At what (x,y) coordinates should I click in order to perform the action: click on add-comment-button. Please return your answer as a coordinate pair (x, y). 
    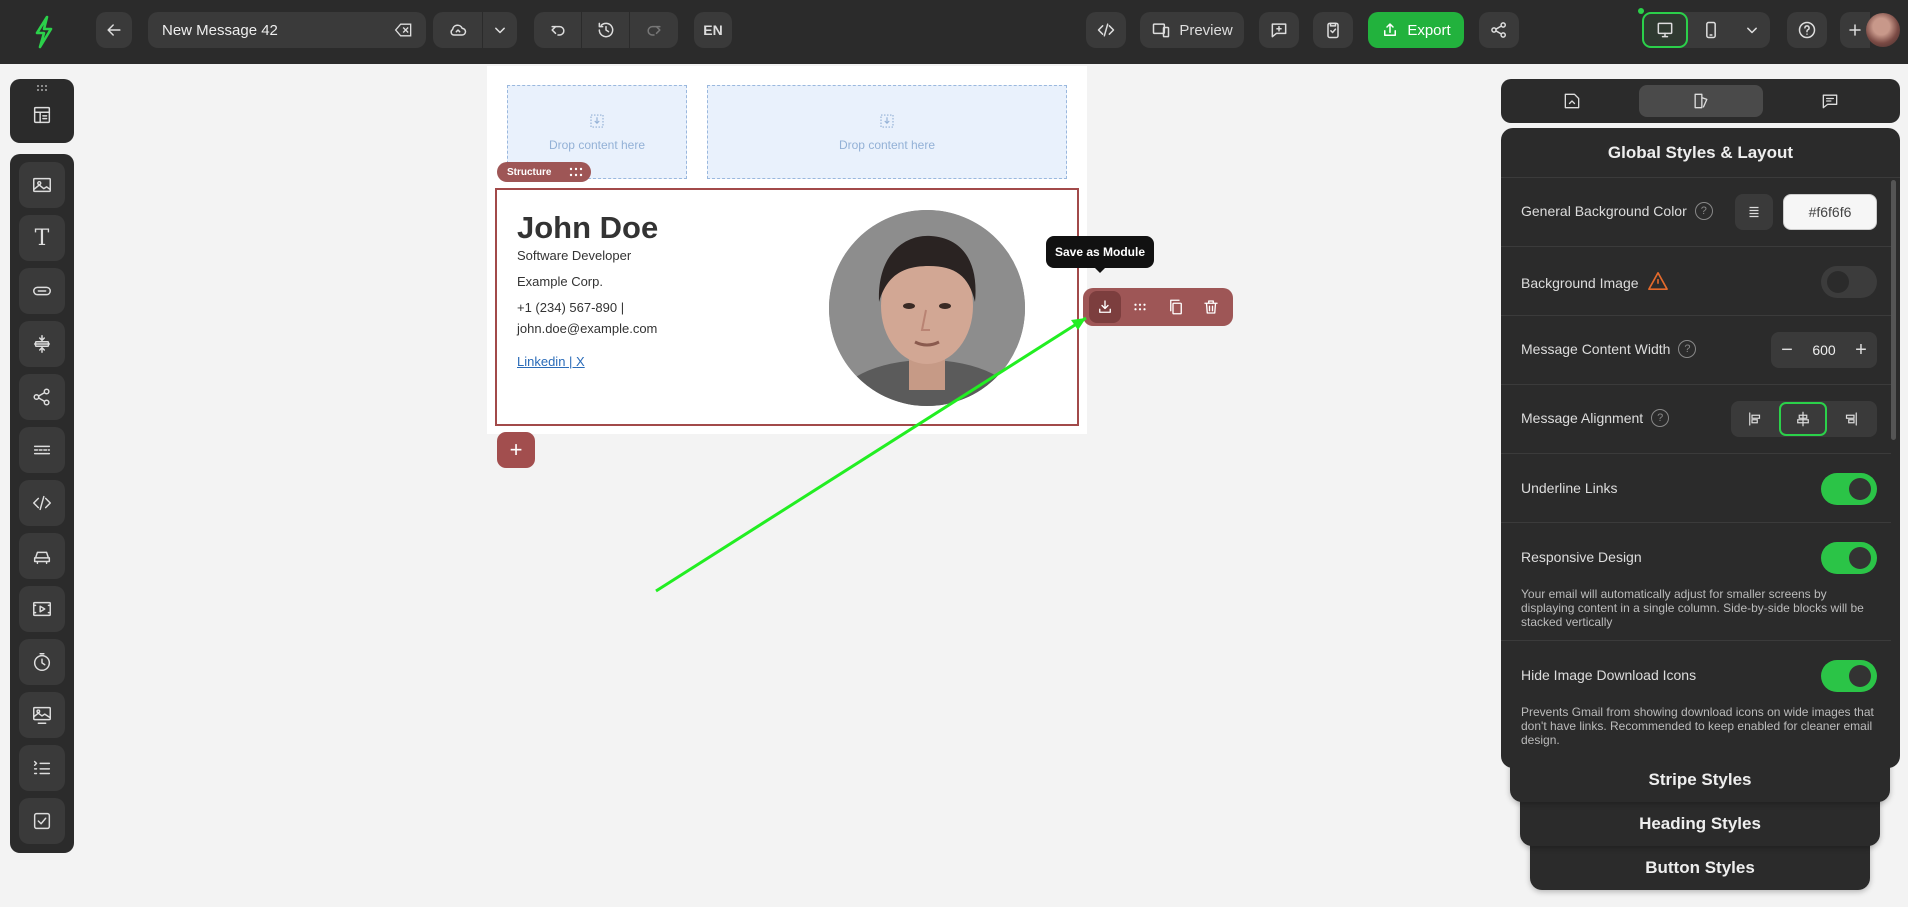
    Looking at the image, I should click on (1279, 30).